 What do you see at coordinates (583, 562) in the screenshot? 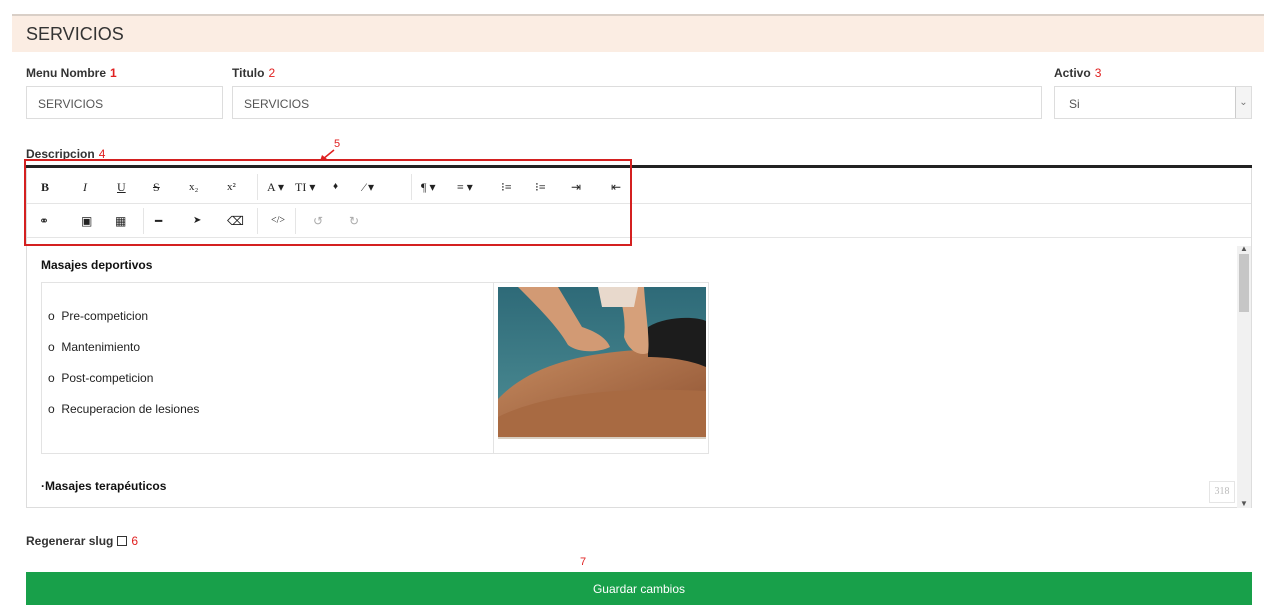
I see `annotation-7: 7` at bounding box center [583, 562].